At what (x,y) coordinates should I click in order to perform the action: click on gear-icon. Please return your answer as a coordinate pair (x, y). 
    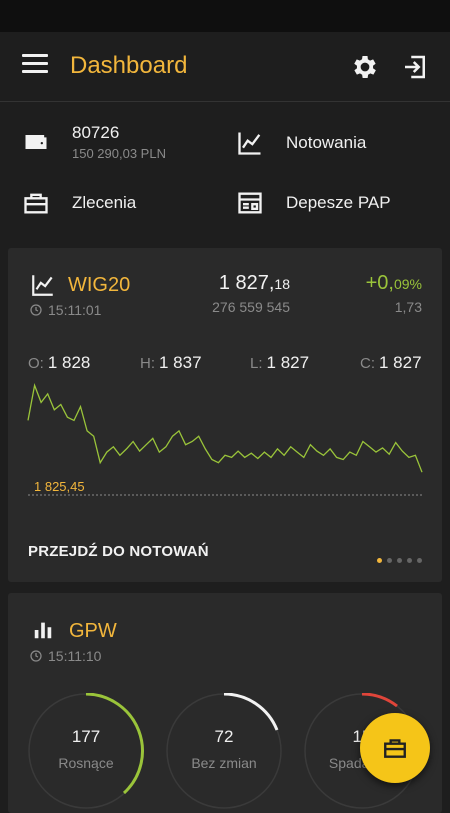
    Looking at the image, I should click on (365, 67).